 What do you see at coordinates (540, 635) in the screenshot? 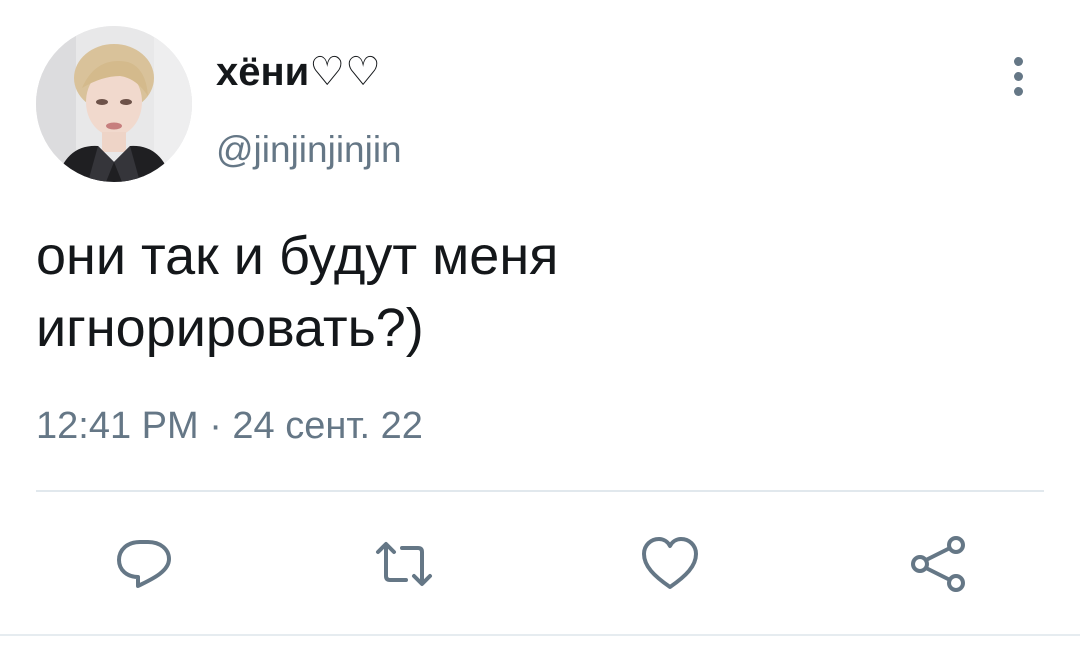
I see `bottom-divider` at bounding box center [540, 635].